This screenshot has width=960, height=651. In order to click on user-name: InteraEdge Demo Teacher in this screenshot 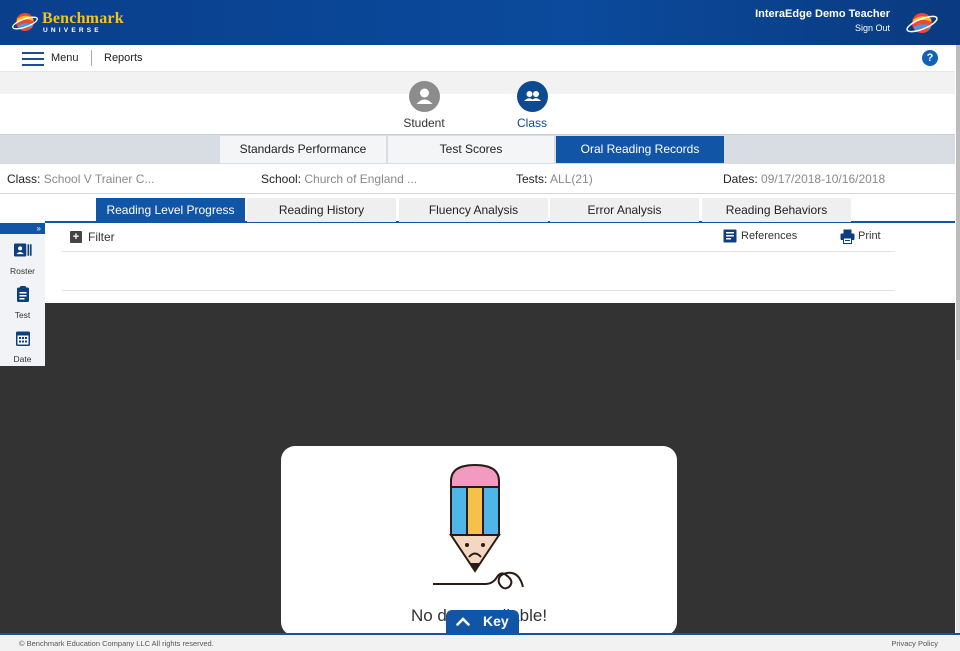, I will do `click(822, 14)`.